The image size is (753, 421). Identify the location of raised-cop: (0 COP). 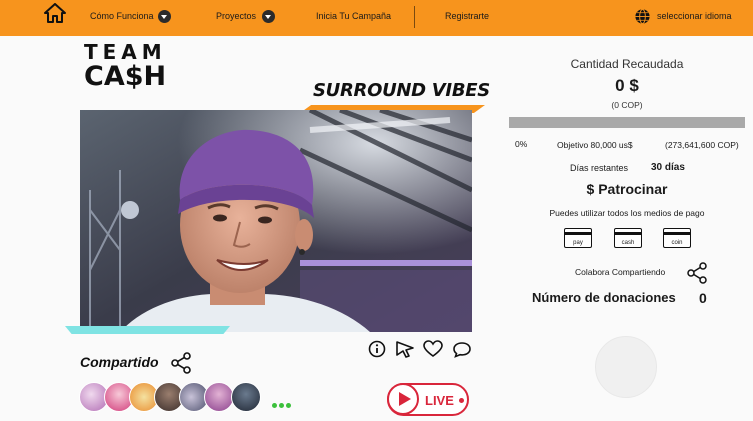
(627, 105).